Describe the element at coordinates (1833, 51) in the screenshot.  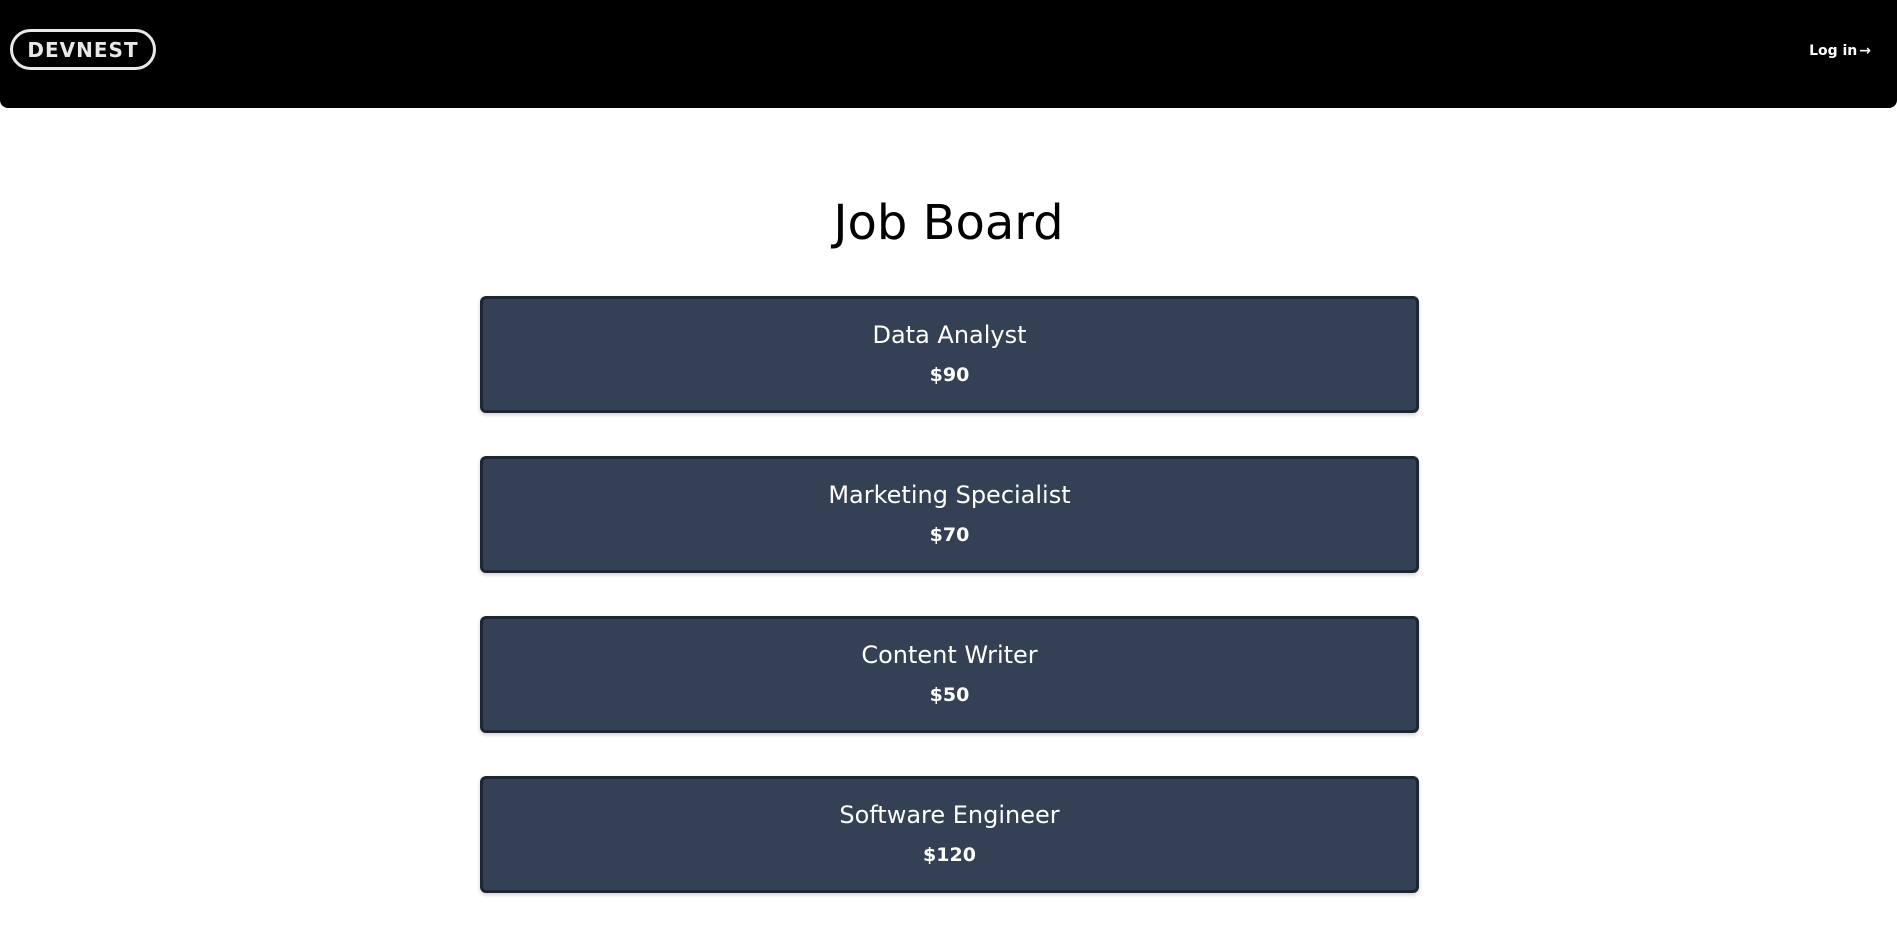
I see `login-label: Log in` at that location.